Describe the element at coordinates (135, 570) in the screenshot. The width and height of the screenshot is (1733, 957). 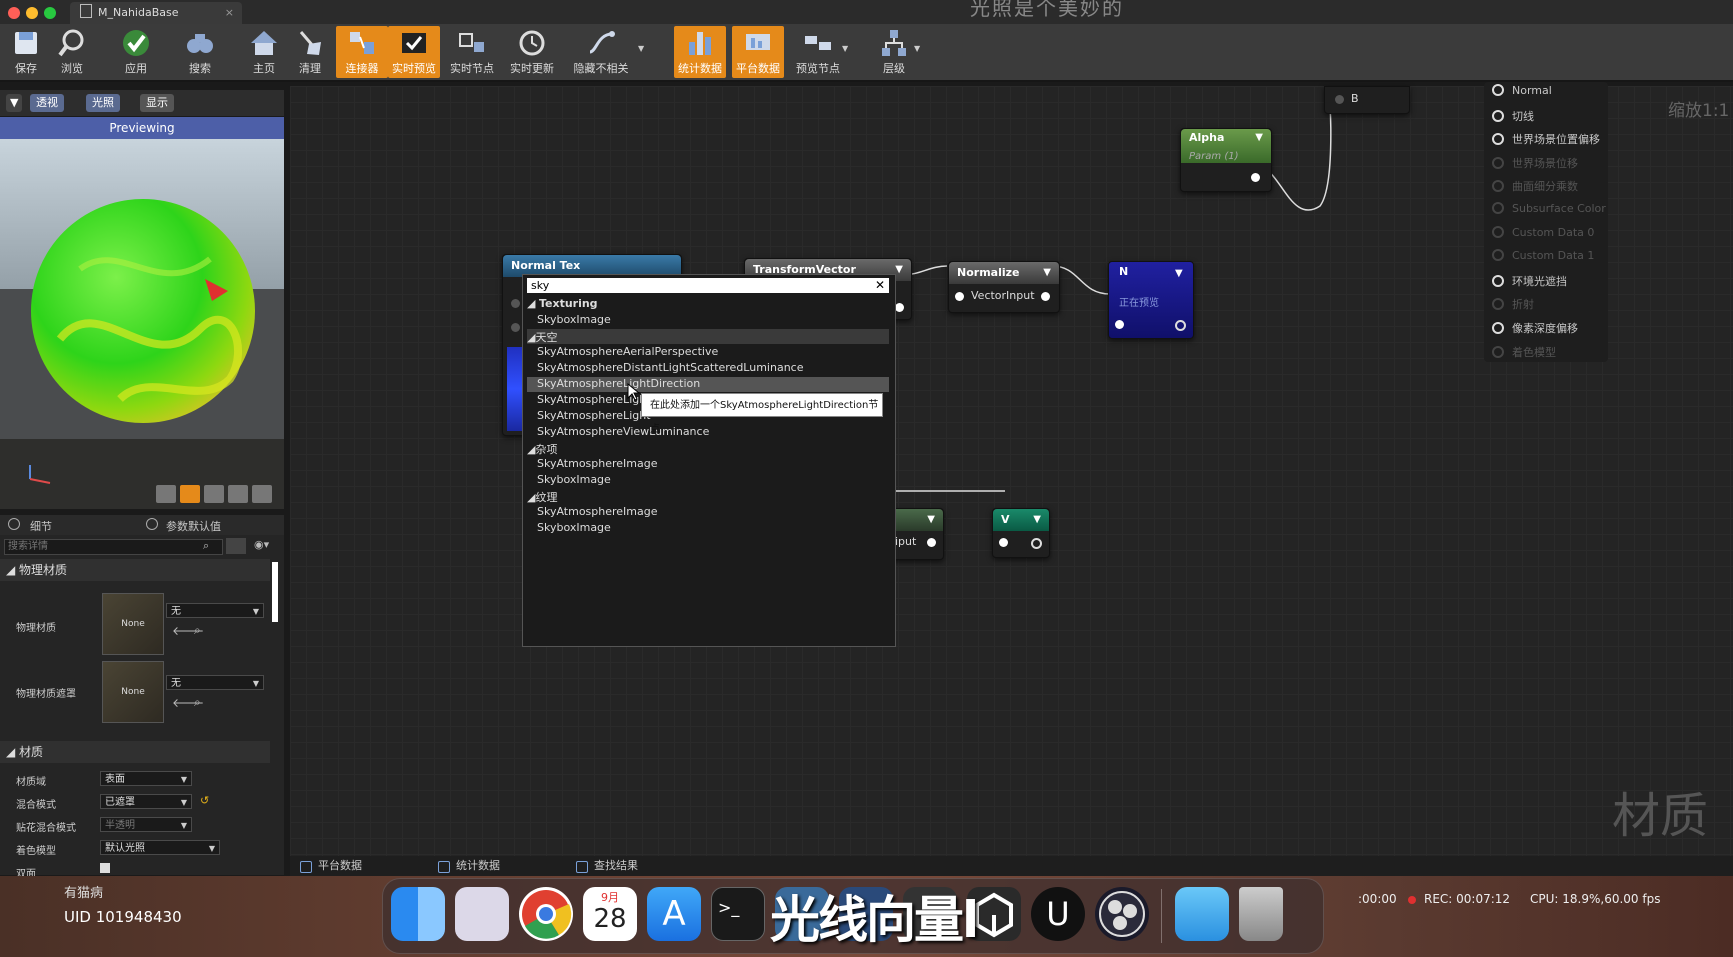
I see `physical-material-section: ◢ 物理材质` at that location.